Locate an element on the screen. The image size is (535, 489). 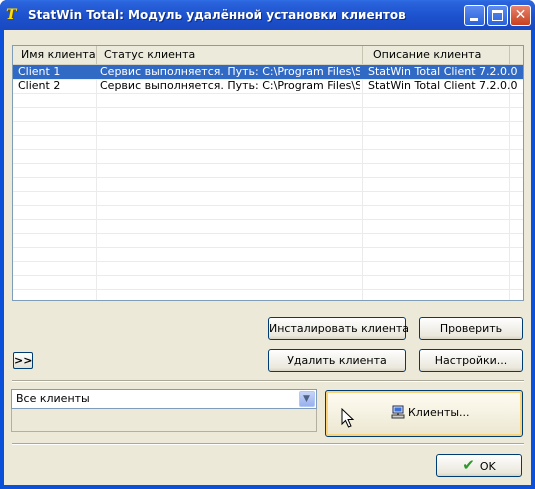
column-header-filler is located at coordinates (516, 55).